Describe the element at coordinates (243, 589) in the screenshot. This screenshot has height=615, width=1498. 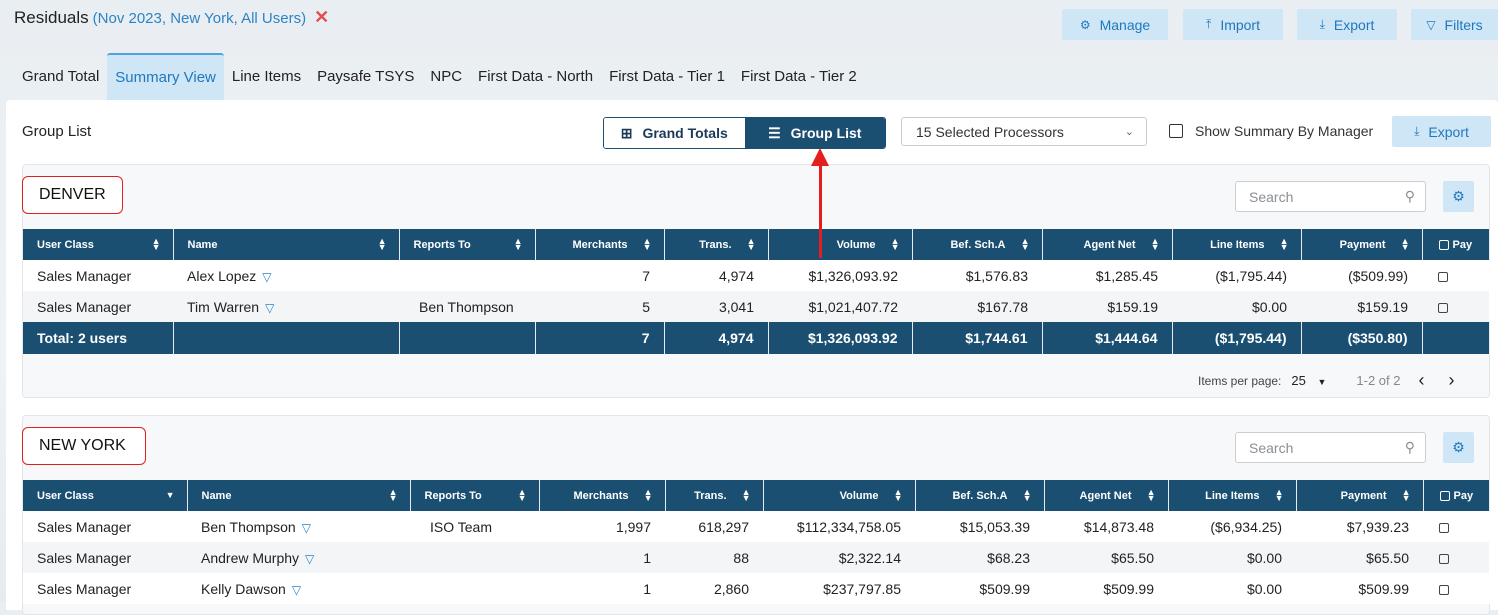
I see `user-name: Kelly Dawson` at that location.